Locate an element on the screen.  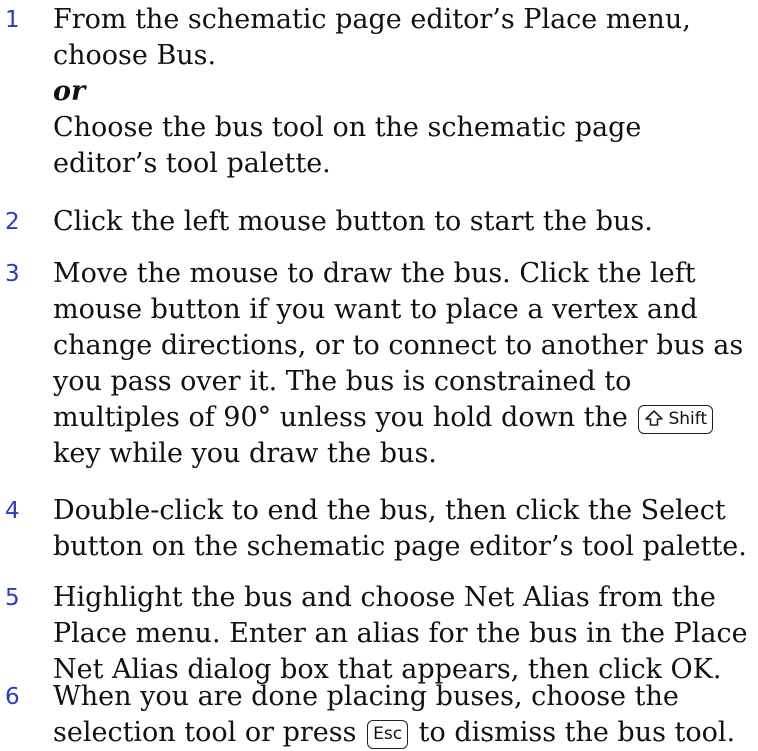
shift-arrow-icon is located at coordinates (654, 418).